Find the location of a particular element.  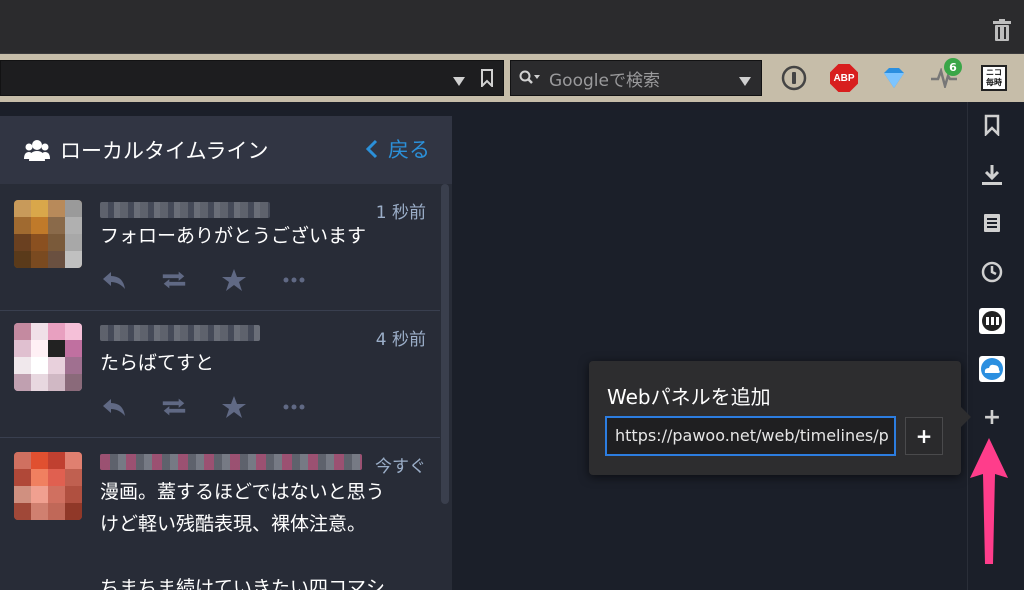

niko-extension-button: ニコ 毎時 is located at coordinates (994, 78).